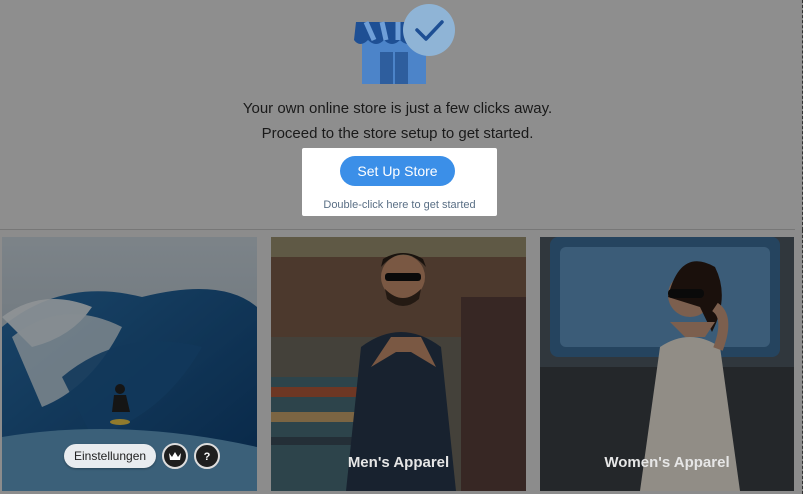 The height and width of the screenshot is (494, 803). What do you see at coordinates (399, 205) in the screenshot?
I see `setup-hint-text: Double-click here to get started` at bounding box center [399, 205].